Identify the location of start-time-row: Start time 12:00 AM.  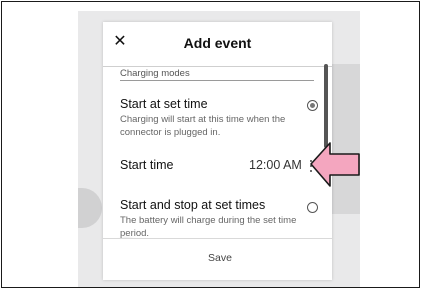
(217, 165).